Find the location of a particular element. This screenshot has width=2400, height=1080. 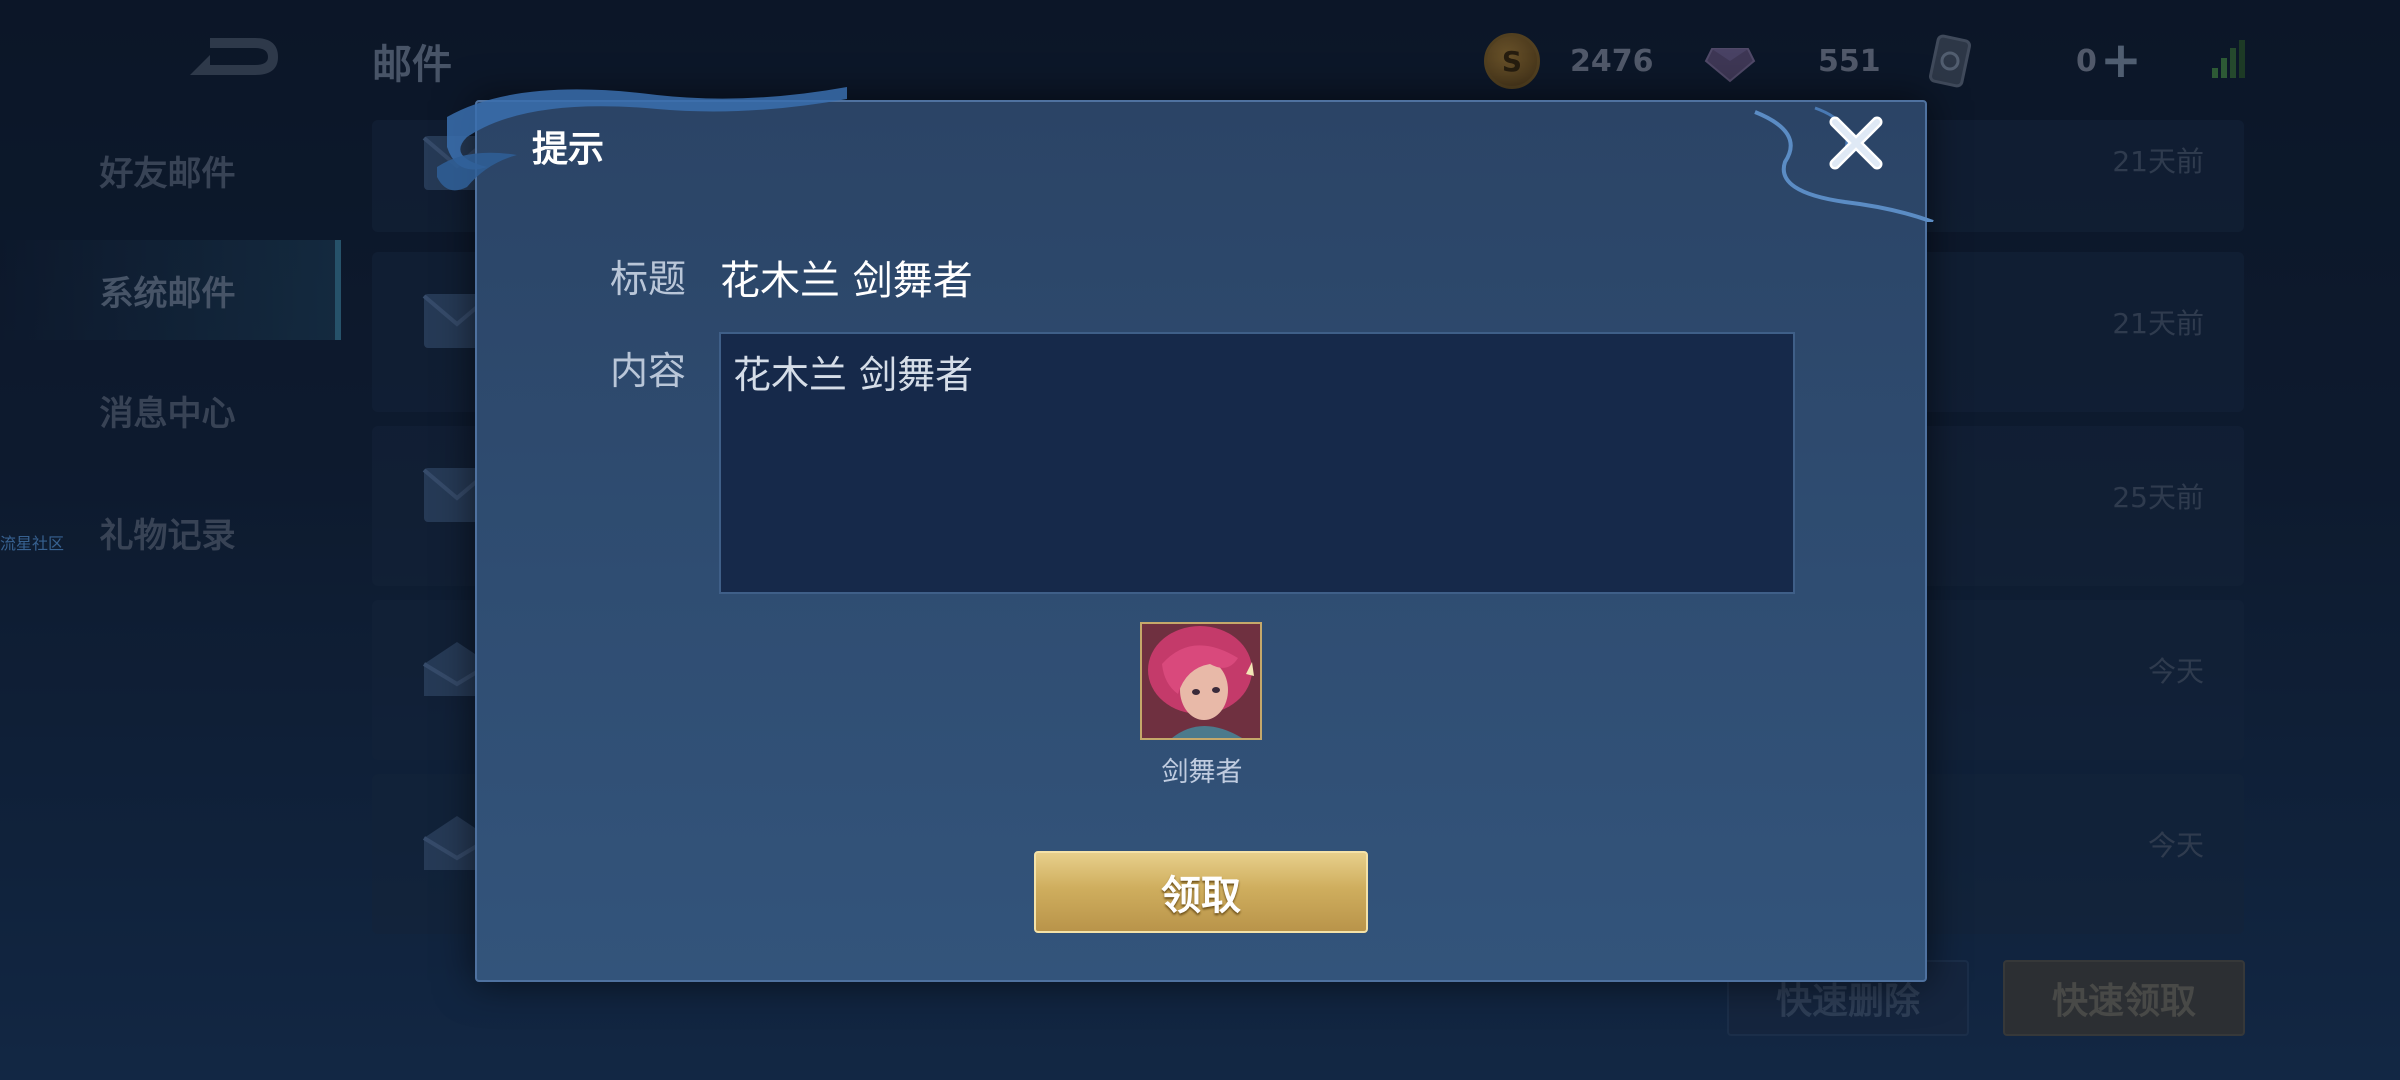

hero-portrait-icon is located at coordinates (1201, 681).